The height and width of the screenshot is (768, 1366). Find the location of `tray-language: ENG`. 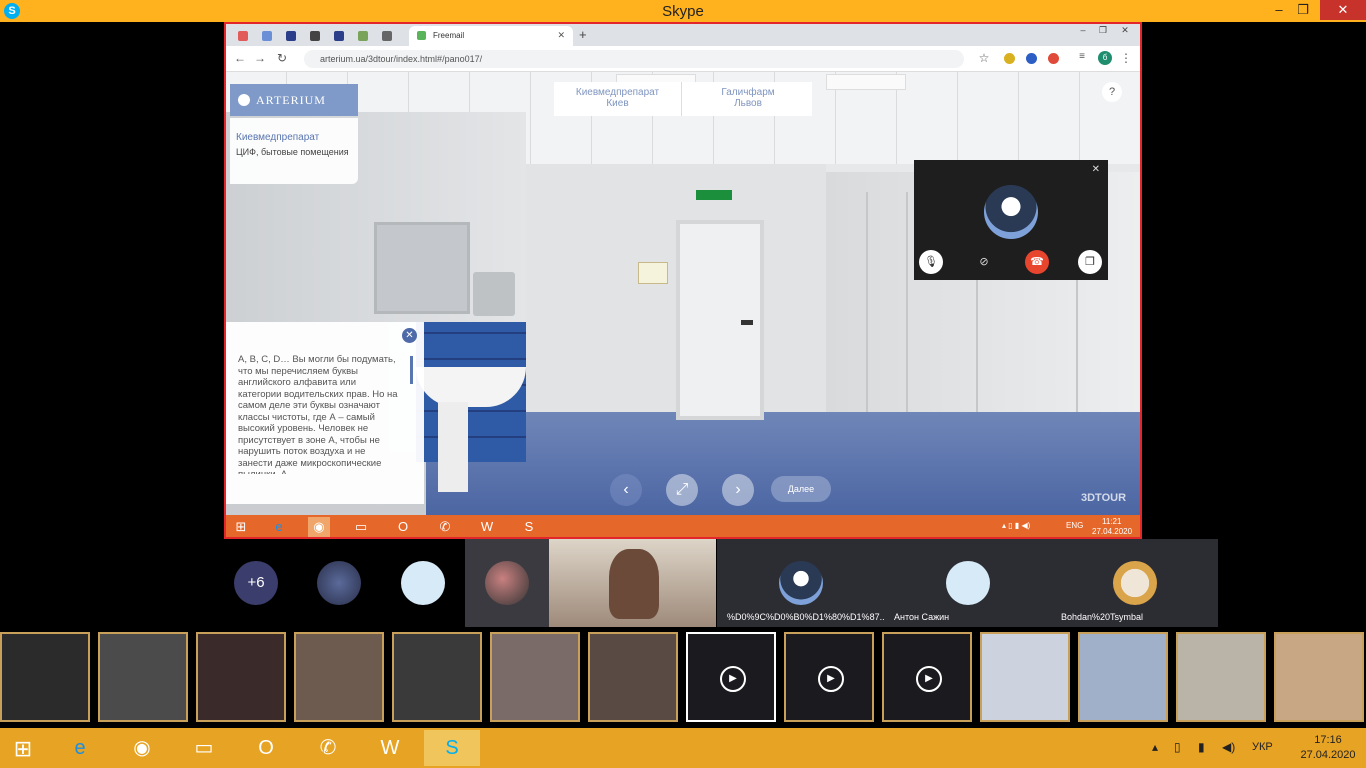

tray-language: ENG is located at coordinates (1074, 525).